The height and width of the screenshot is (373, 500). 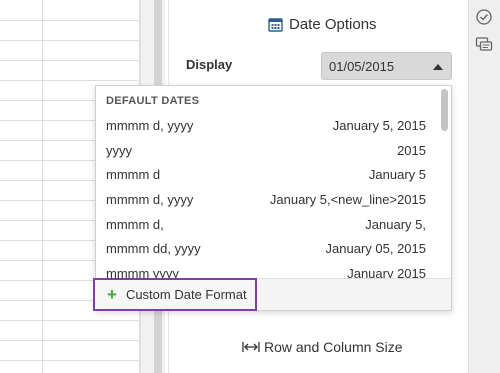 What do you see at coordinates (267, 151) in the screenshot?
I see `date-format-option: yyyy 2015` at bounding box center [267, 151].